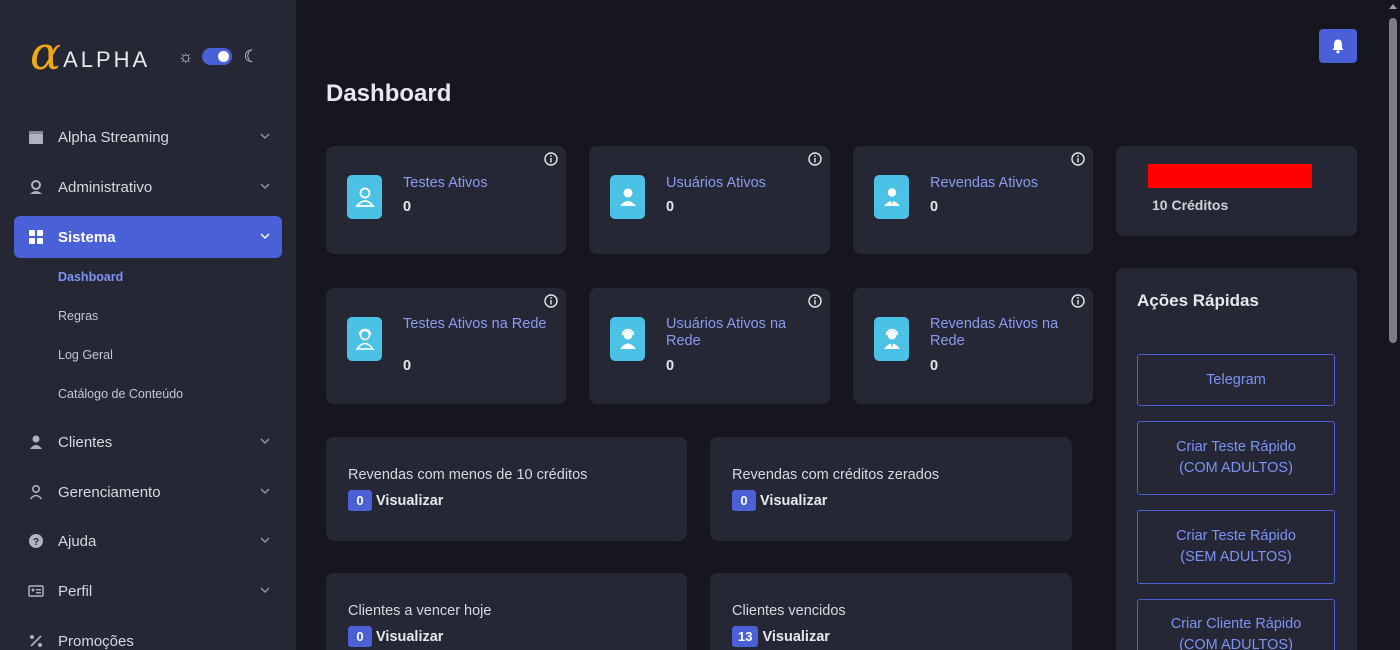 The height and width of the screenshot is (650, 1400). I want to click on page-scrollbar, so click(1393, 325).